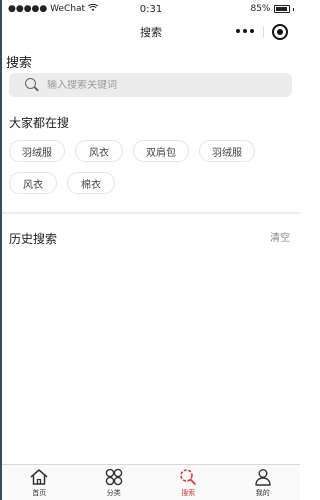 This screenshot has width=320, height=500. I want to click on search-input, so click(157, 85).